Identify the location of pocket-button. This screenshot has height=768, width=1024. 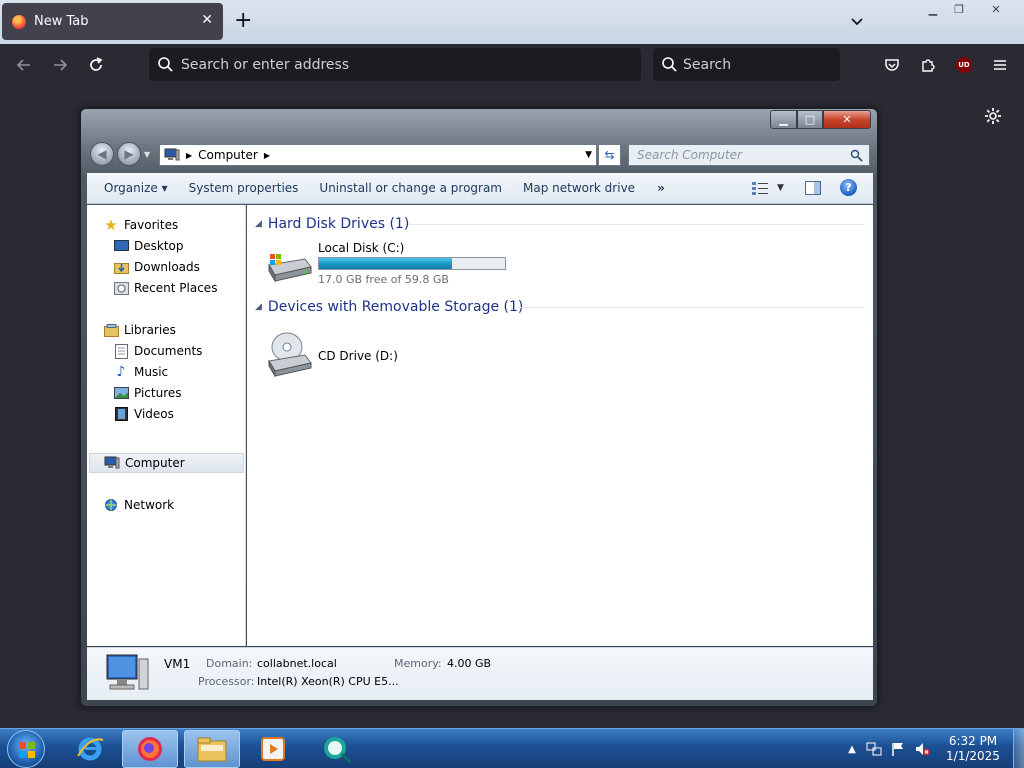
(892, 65).